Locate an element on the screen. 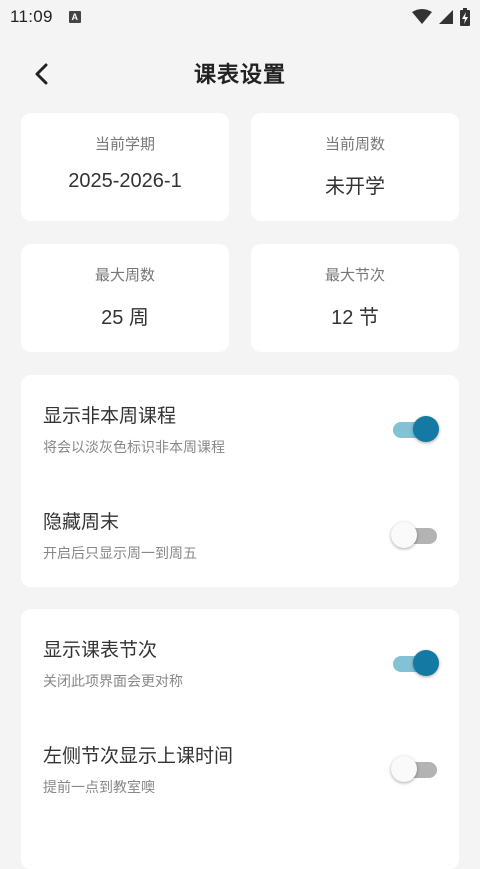 Image resolution: width=480 pixels, height=869 pixels. toggle-hide-weekend is located at coordinates (416, 535).